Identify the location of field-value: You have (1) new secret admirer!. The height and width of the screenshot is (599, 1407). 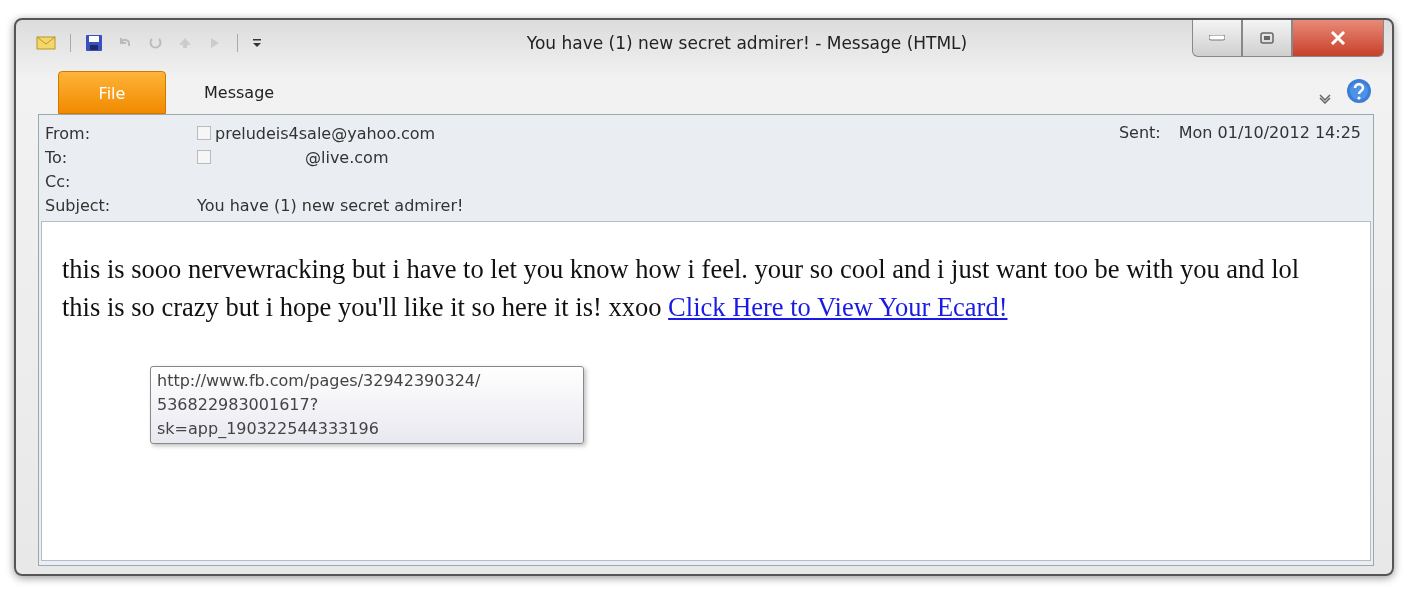
(330, 205).